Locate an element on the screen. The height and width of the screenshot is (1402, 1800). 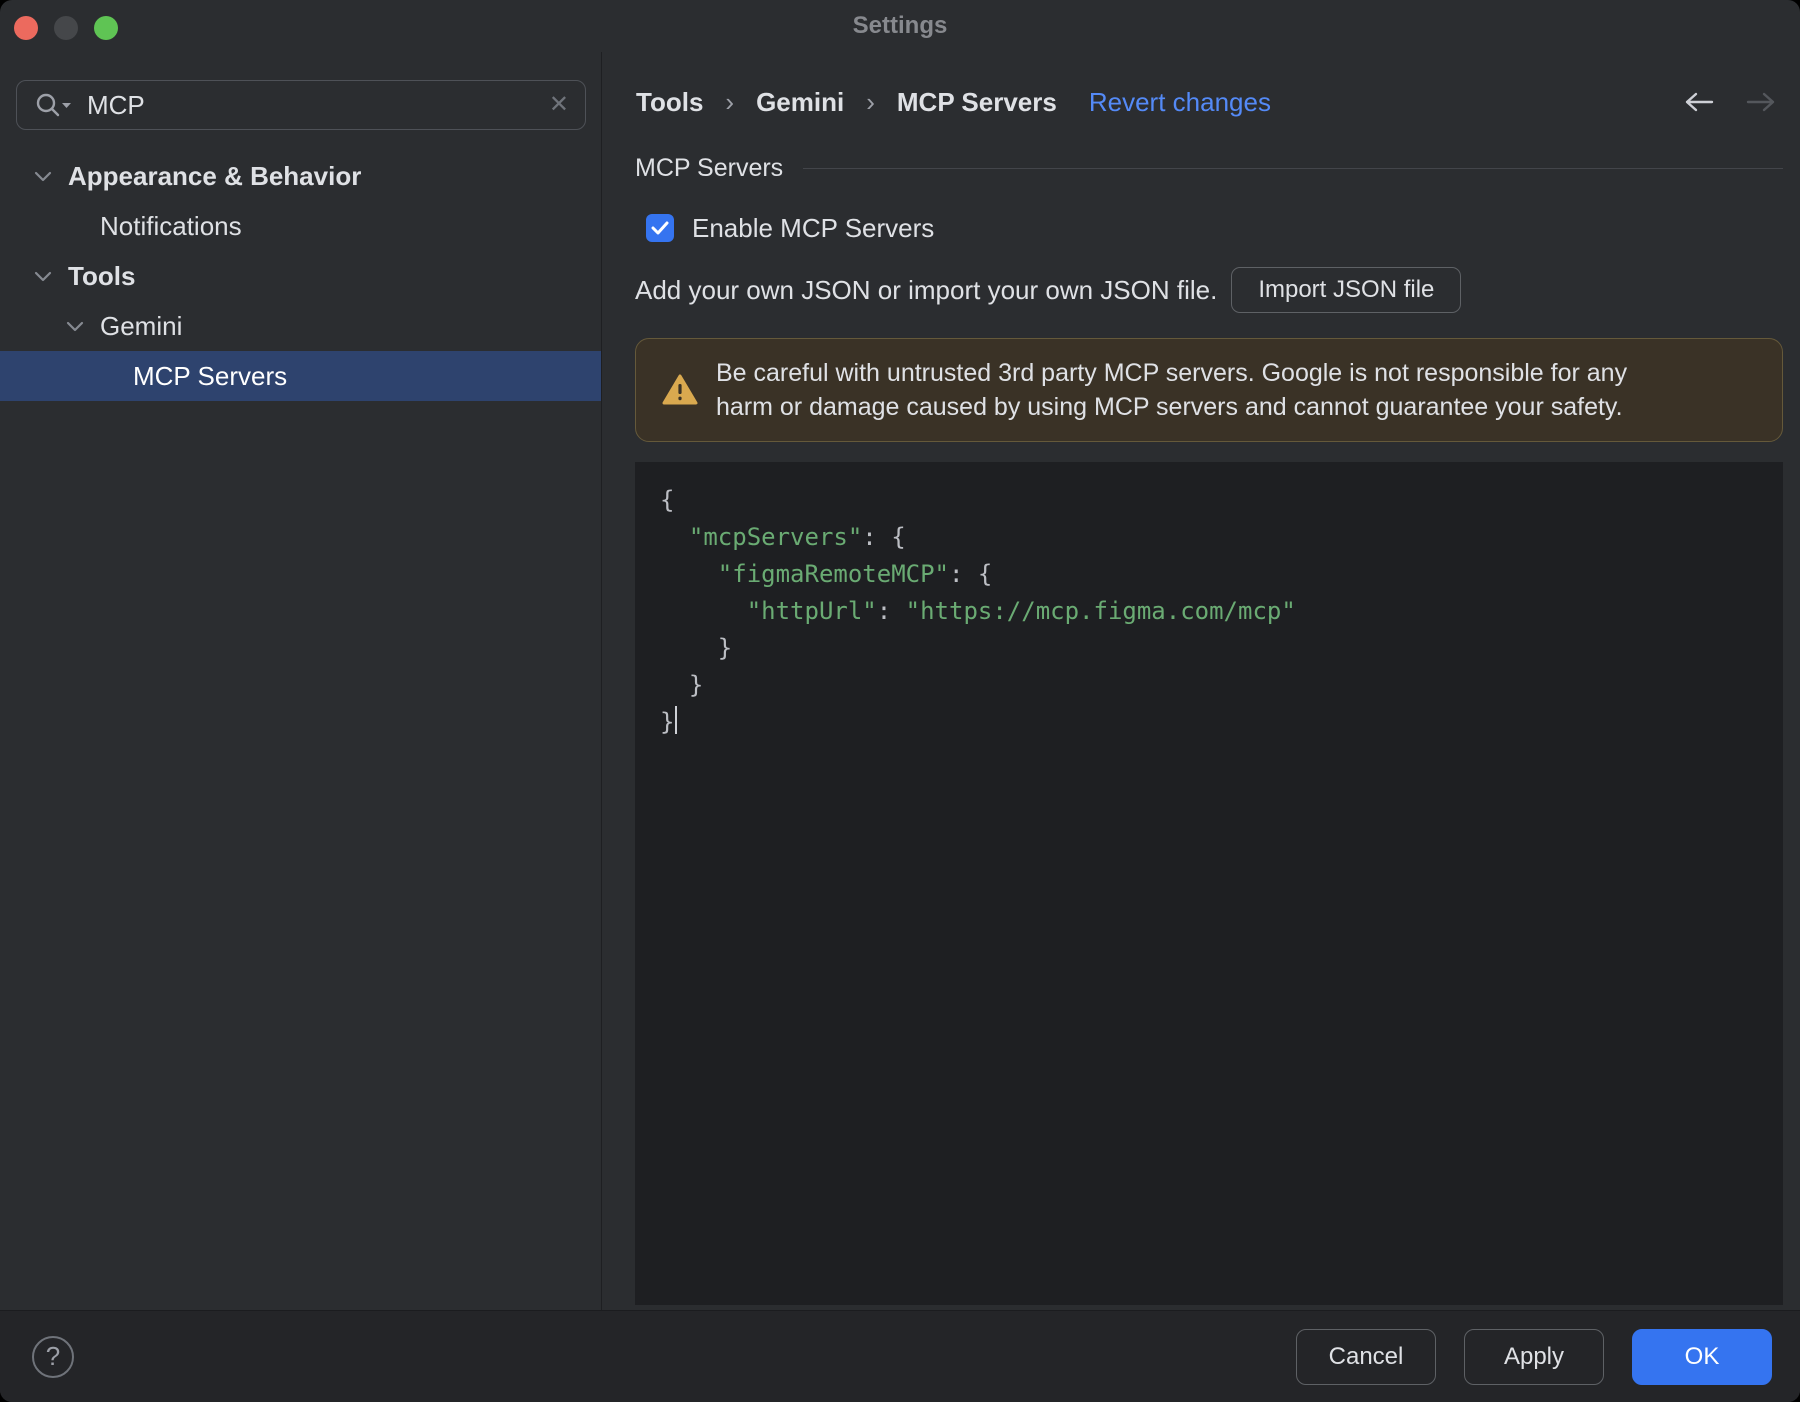
warning-icon is located at coordinates (680, 390).